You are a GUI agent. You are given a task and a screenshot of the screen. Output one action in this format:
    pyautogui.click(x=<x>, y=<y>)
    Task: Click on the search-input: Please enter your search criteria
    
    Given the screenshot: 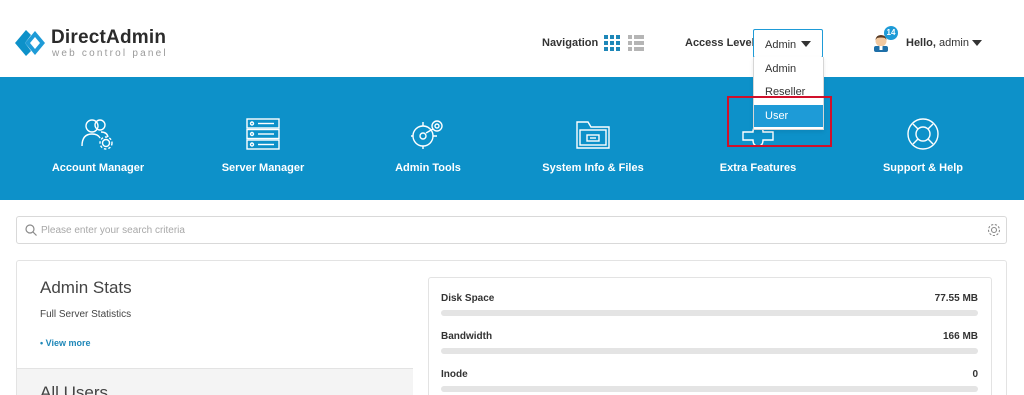 What is the action you would take?
    pyautogui.click(x=113, y=230)
    